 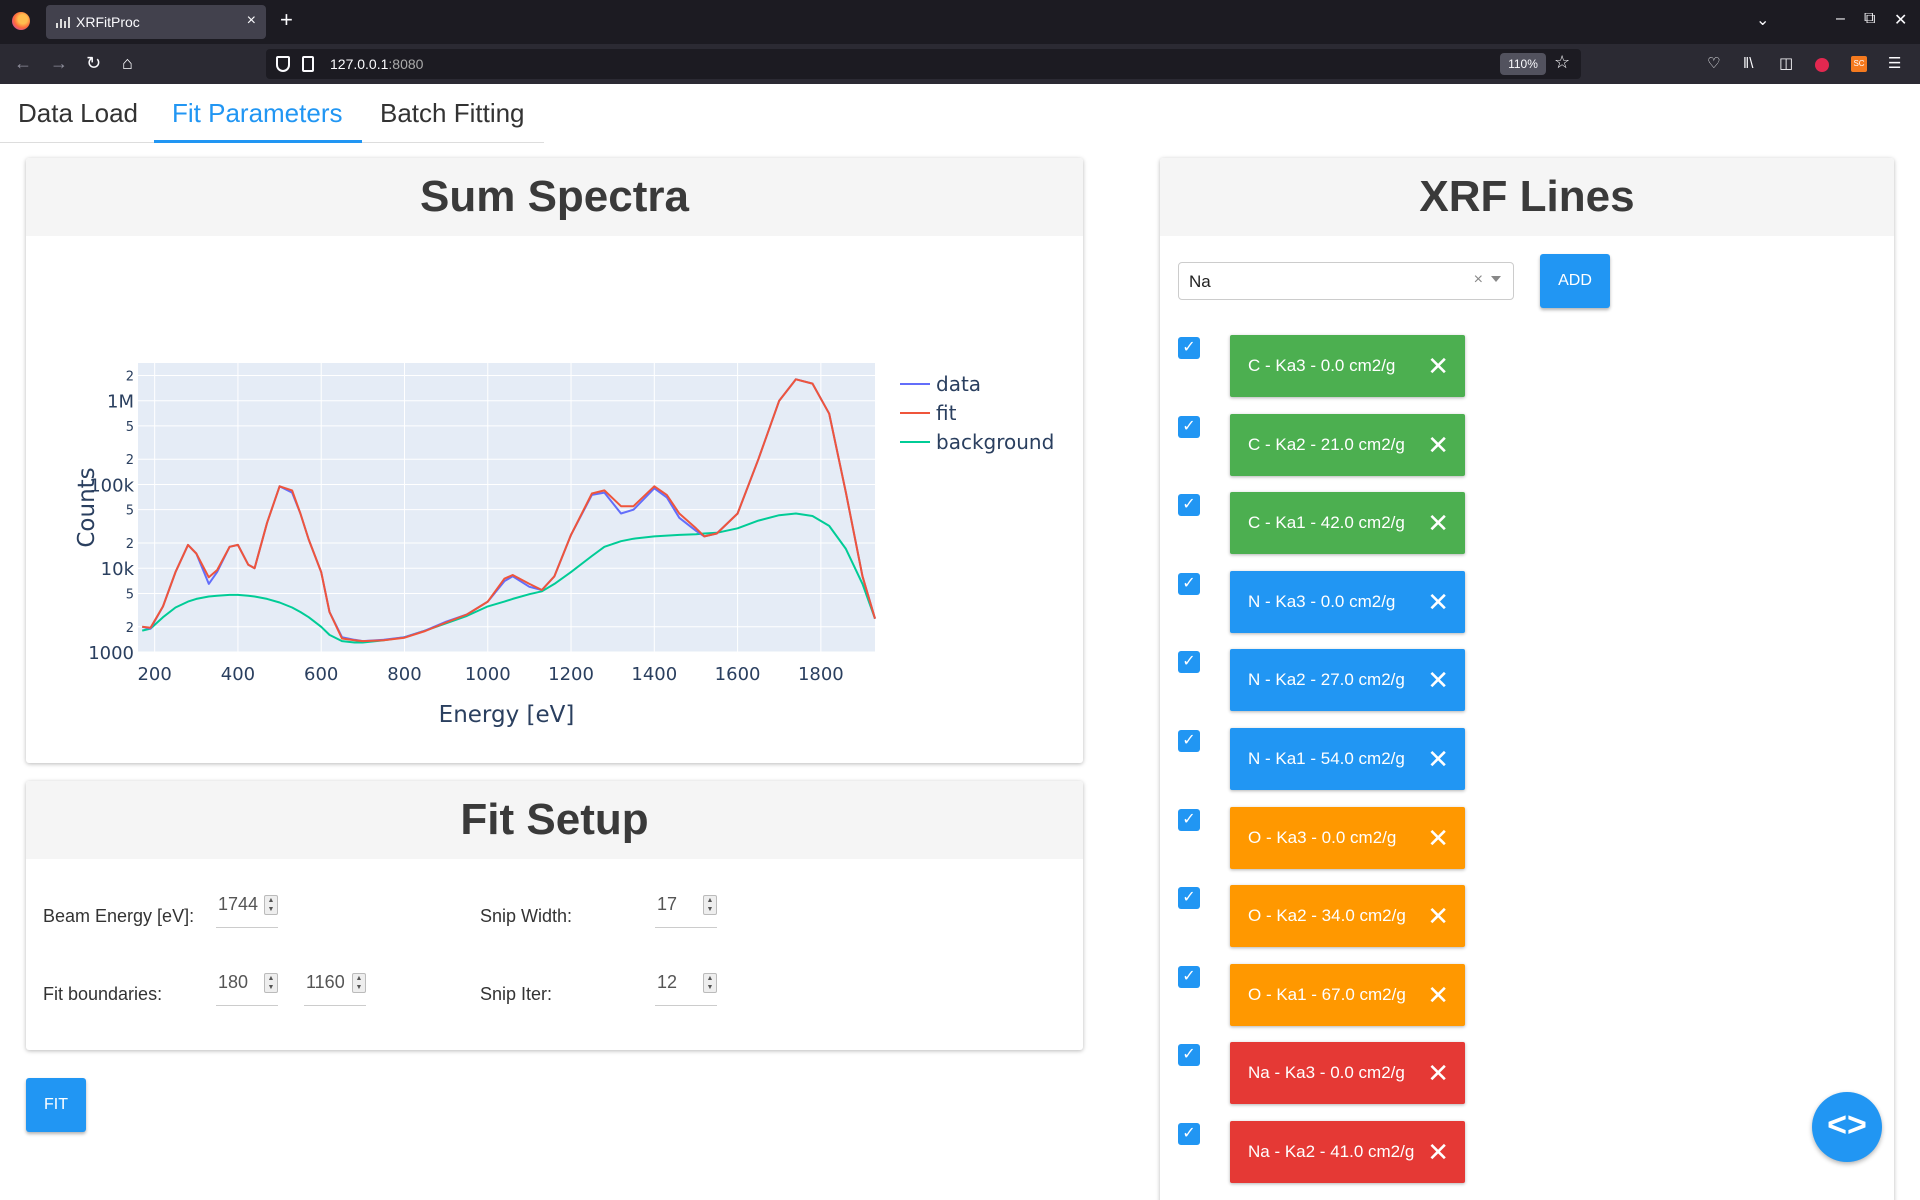 I want to click on new-tab-button: +, so click(x=286, y=20).